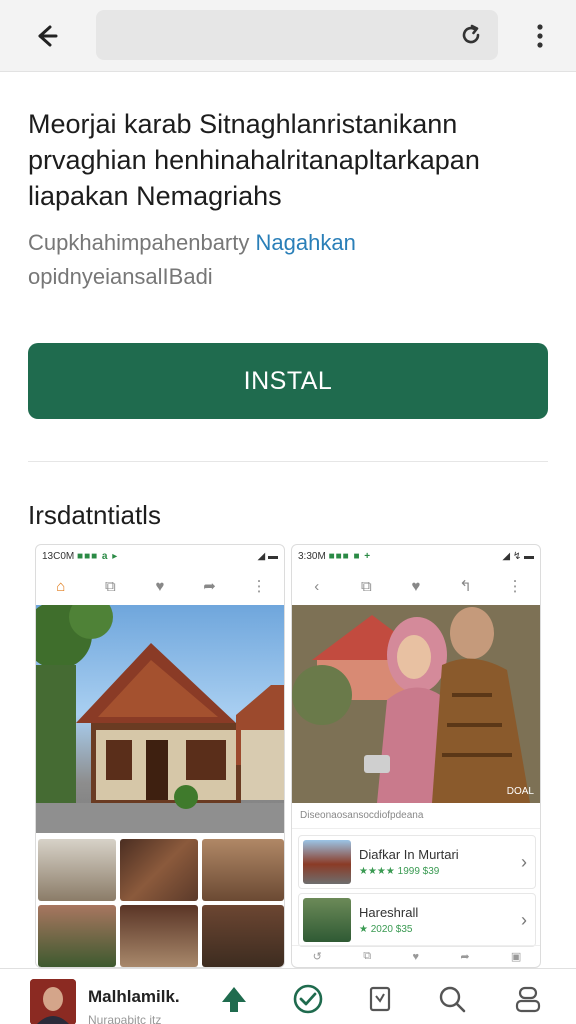 Image resolution: width=576 pixels, height=1024 pixels. I want to click on reload-icon, so click(471, 34).